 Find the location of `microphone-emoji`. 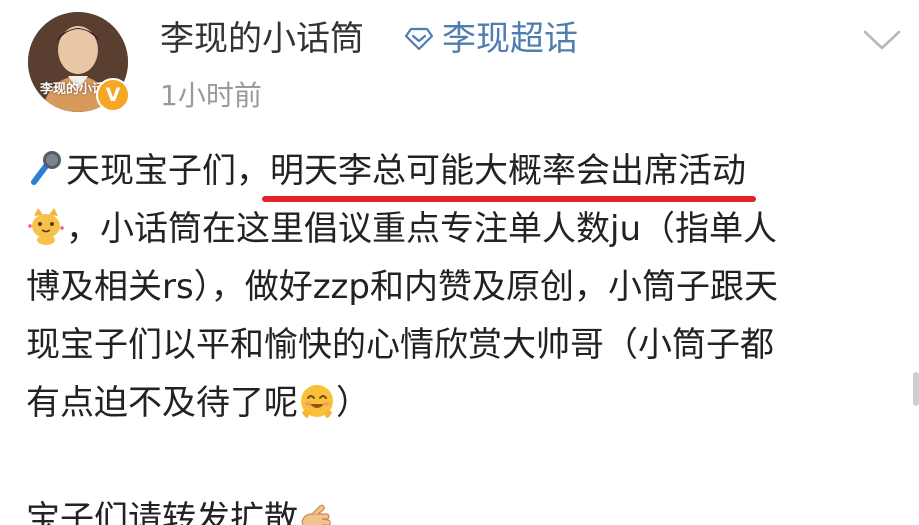

microphone-emoji is located at coordinates (46, 168).